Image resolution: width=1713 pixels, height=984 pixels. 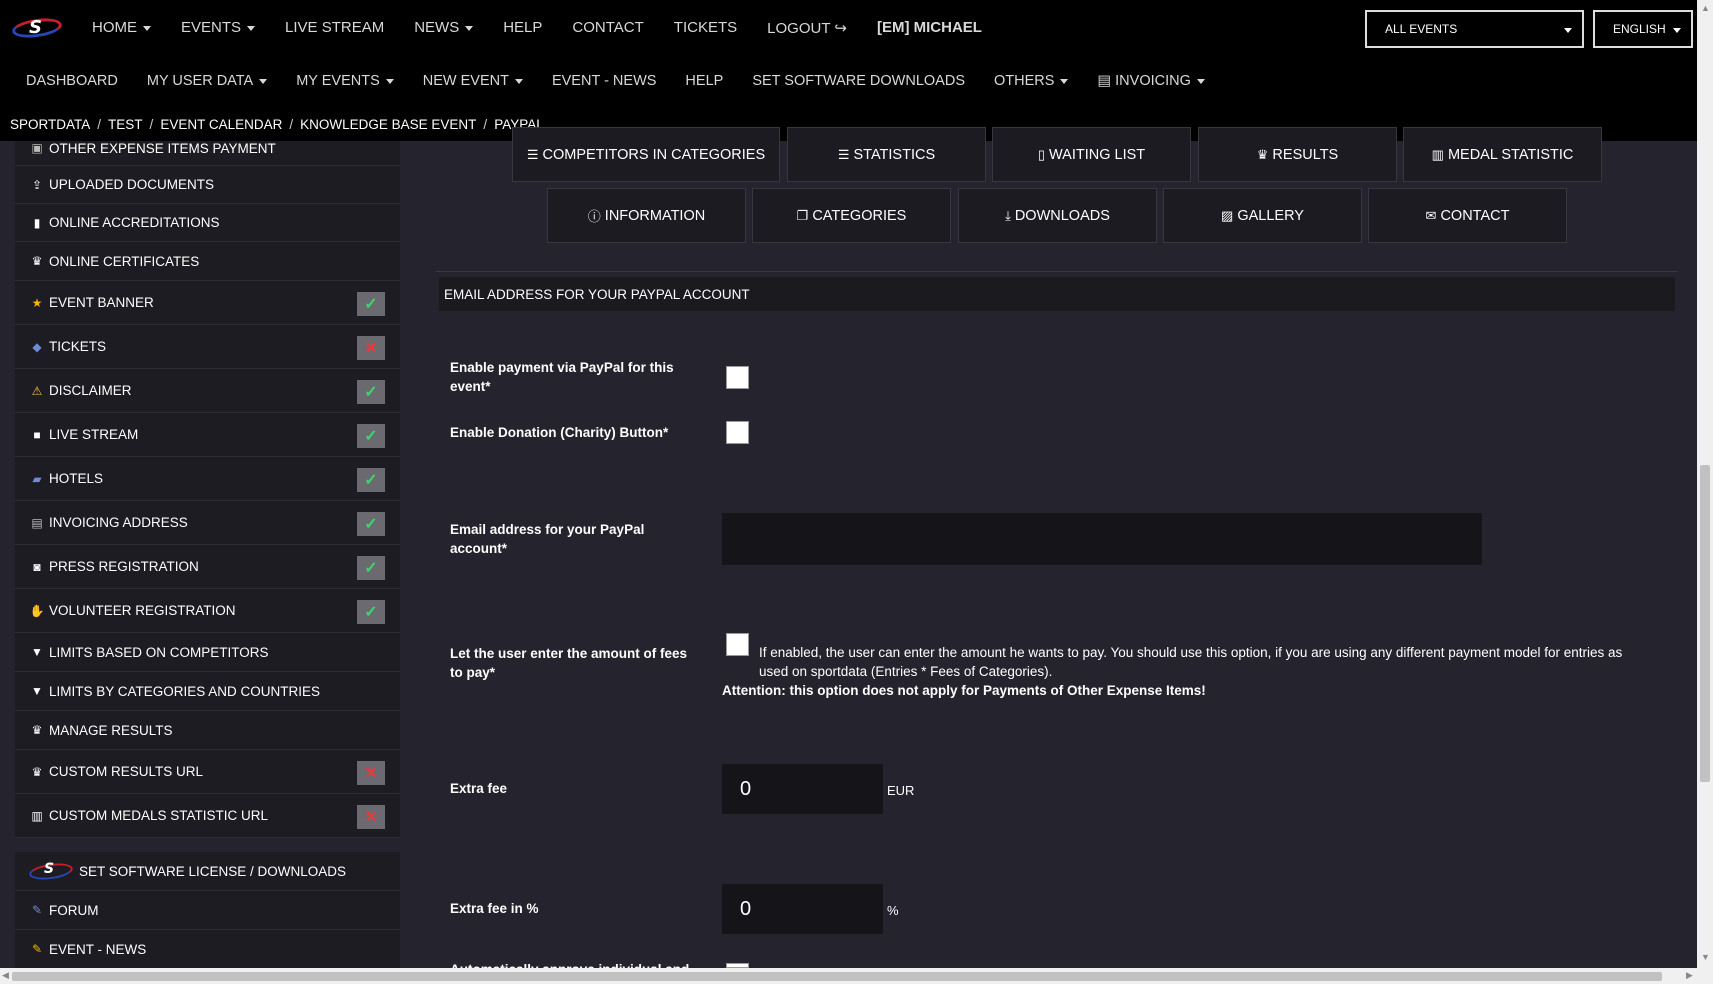 I want to click on envelope-icon: ✉, so click(x=1431, y=215).